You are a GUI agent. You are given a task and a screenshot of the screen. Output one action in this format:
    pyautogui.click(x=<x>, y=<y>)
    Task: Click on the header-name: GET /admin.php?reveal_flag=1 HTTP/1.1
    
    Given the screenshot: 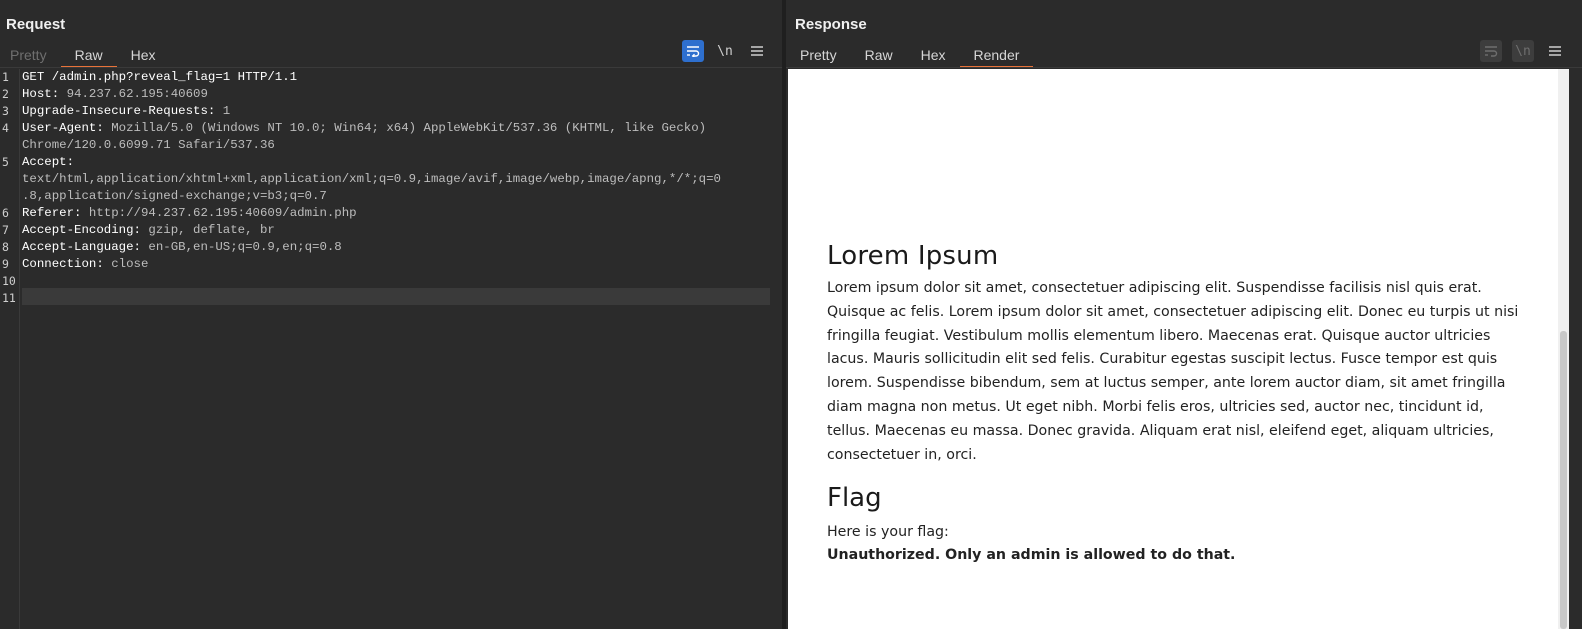 What is the action you would take?
    pyautogui.click(x=160, y=77)
    